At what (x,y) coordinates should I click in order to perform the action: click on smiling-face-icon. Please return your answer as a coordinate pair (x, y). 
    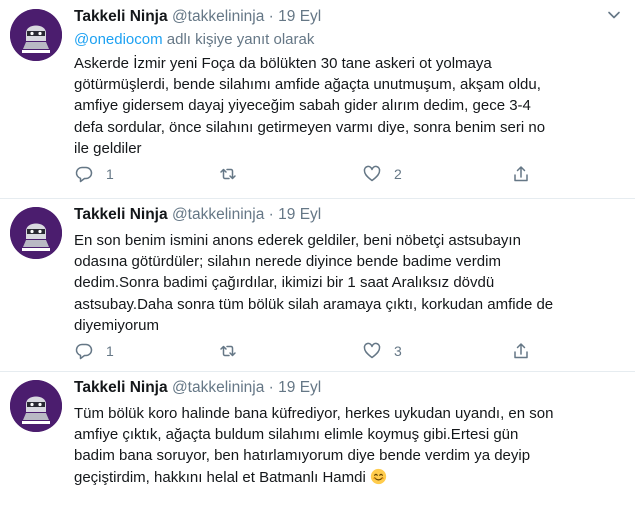
    Looking at the image, I should click on (378, 476).